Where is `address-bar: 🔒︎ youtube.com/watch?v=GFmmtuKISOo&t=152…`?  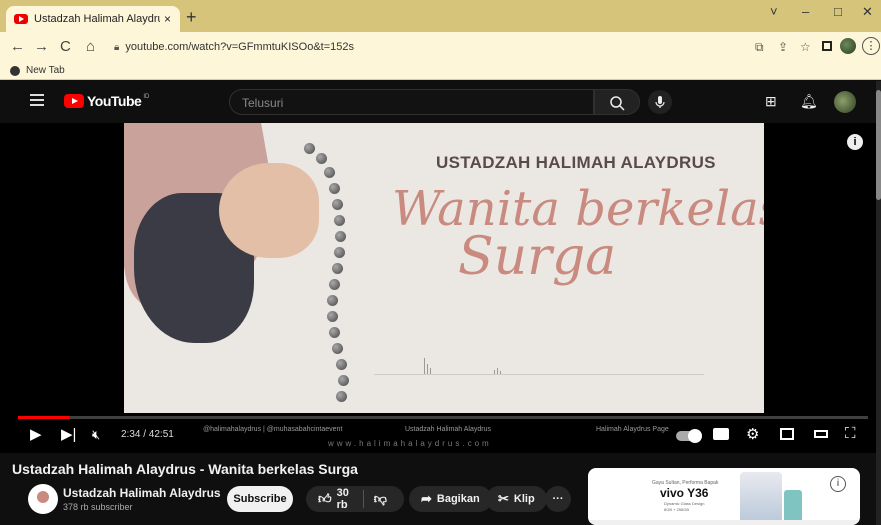 address-bar: 🔒︎ youtube.com/watch?v=GFmmtuKISOo&t=152… is located at coordinates (460, 47).